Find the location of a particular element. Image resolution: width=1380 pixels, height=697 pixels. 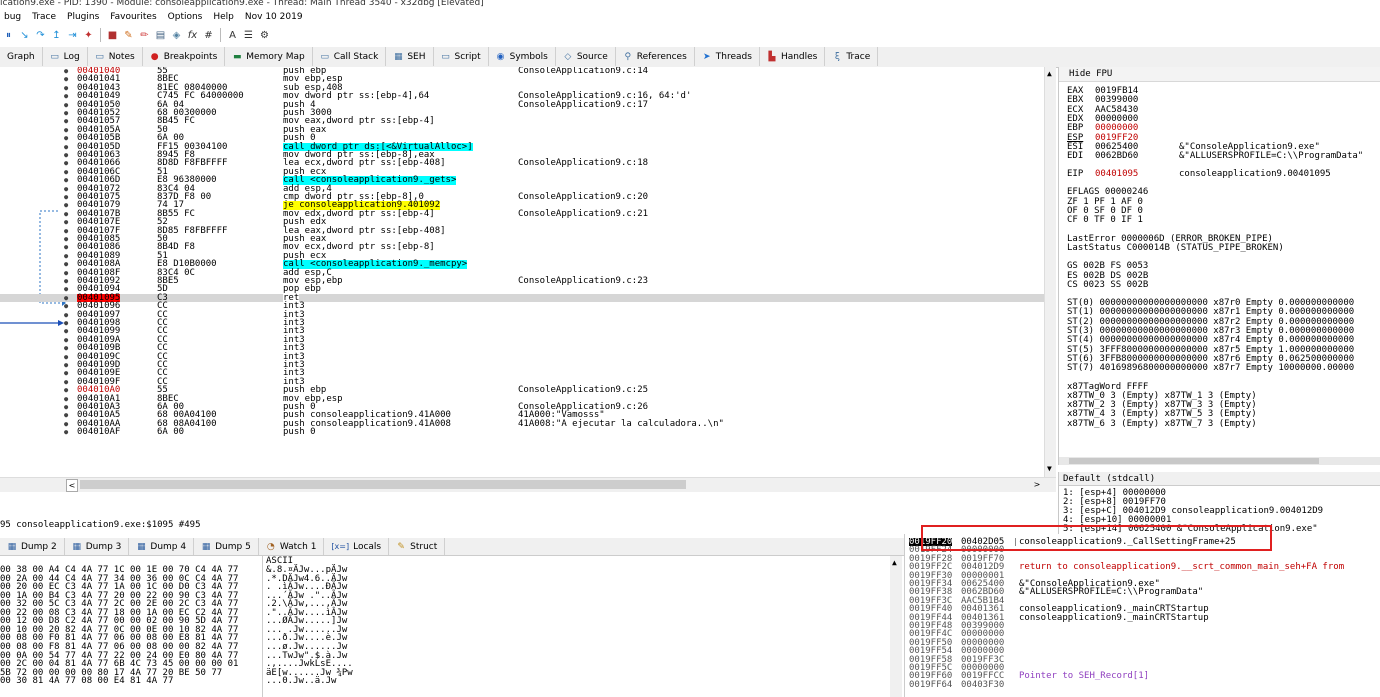

run-to-user-icon: ⇥ is located at coordinates (72, 35).